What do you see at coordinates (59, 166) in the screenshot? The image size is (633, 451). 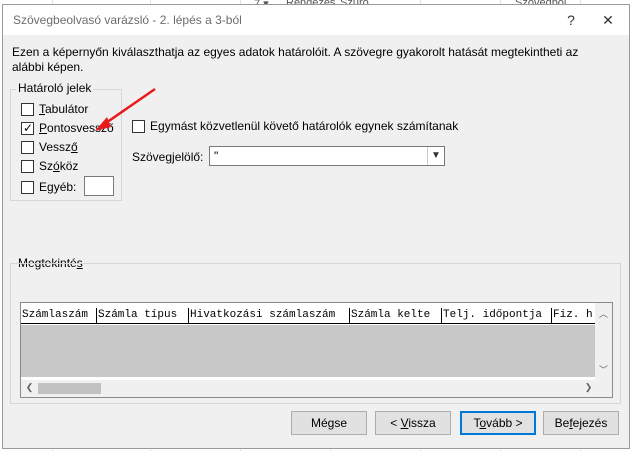 I see `checkbox-label: Szóköz` at bounding box center [59, 166].